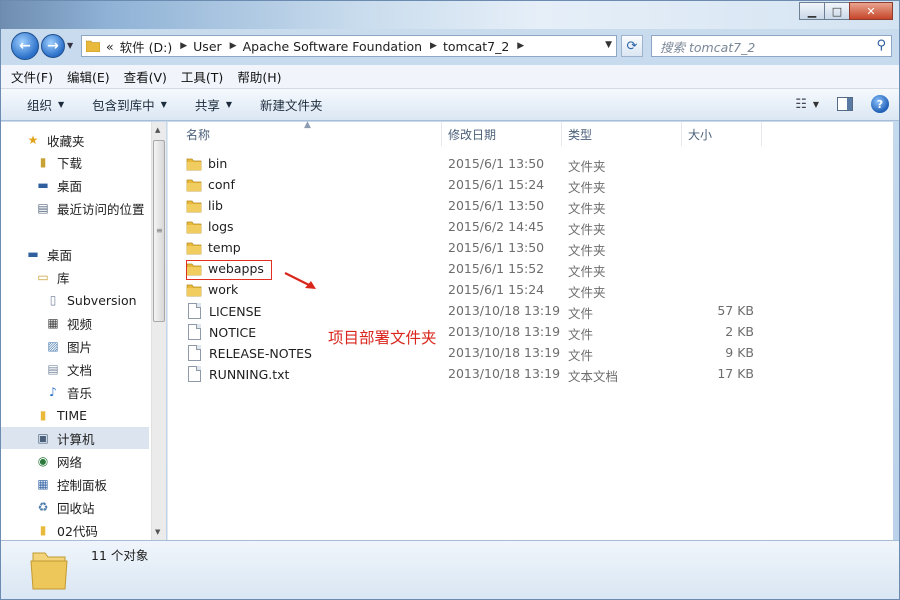 The image size is (900, 600). What do you see at coordinates (123, 105) in the screenshot?
I see `include-in-library-label: 包含到库中` at bounding box center [123, 105].